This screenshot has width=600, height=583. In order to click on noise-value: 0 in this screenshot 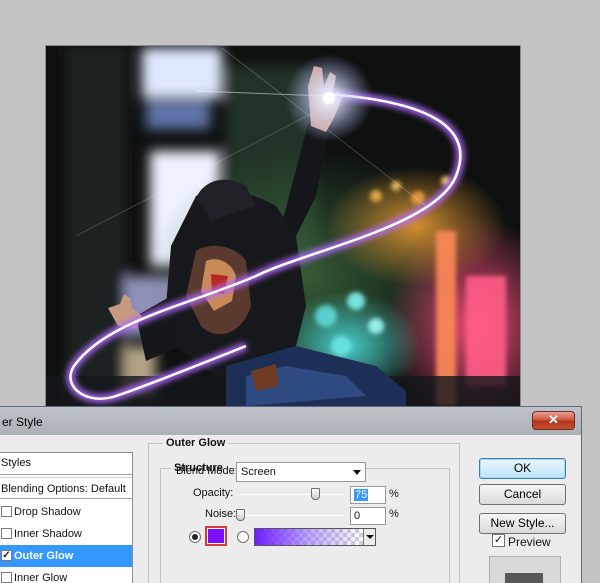, I will do `click(357, 516)`.